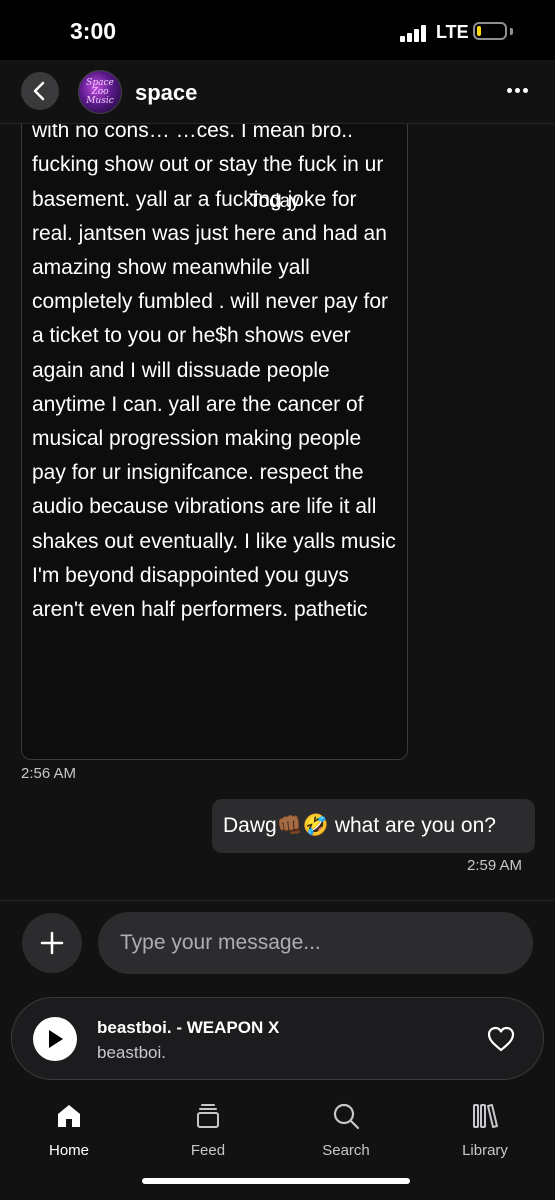 The height and width of the screenshot is (1200, 555). What do you see at coordinates (346, 1116) in the screenshot?
I see `search-icon` at bounding box center [346, 1116].